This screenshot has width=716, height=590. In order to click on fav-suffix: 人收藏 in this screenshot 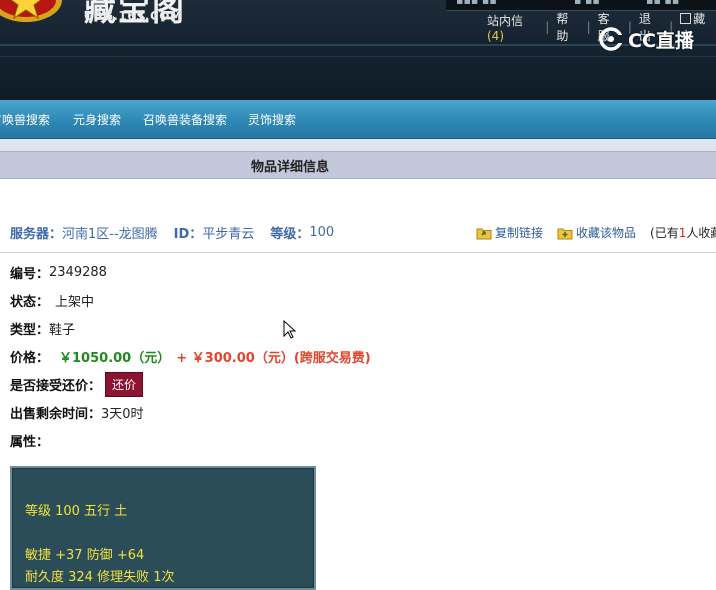, I will do `click(701, 233)`.